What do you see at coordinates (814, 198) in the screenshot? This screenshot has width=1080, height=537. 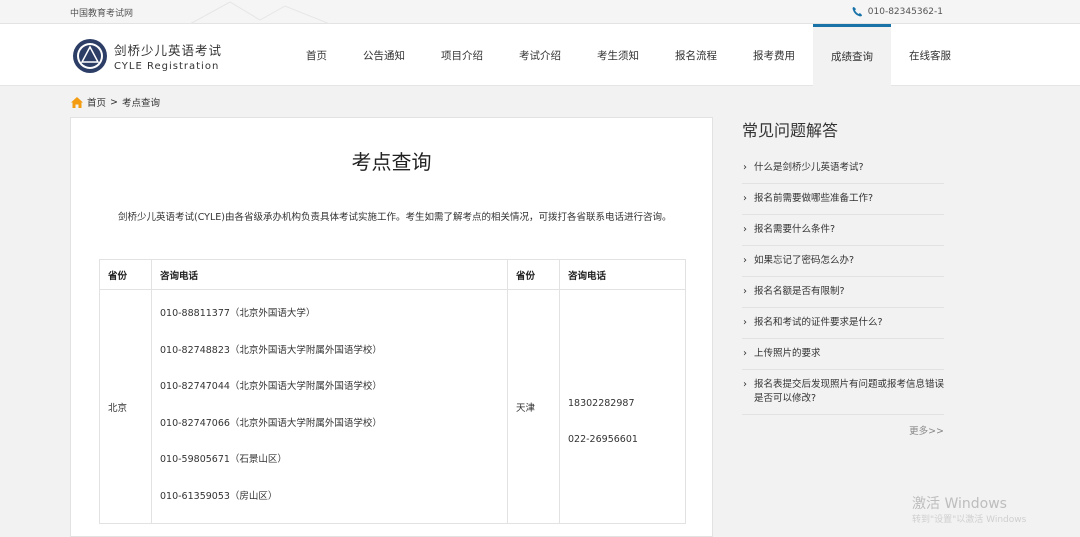 I see `faq-item-label: 报名前需要做哪些准备工作?` at bounding box center [814, 198].